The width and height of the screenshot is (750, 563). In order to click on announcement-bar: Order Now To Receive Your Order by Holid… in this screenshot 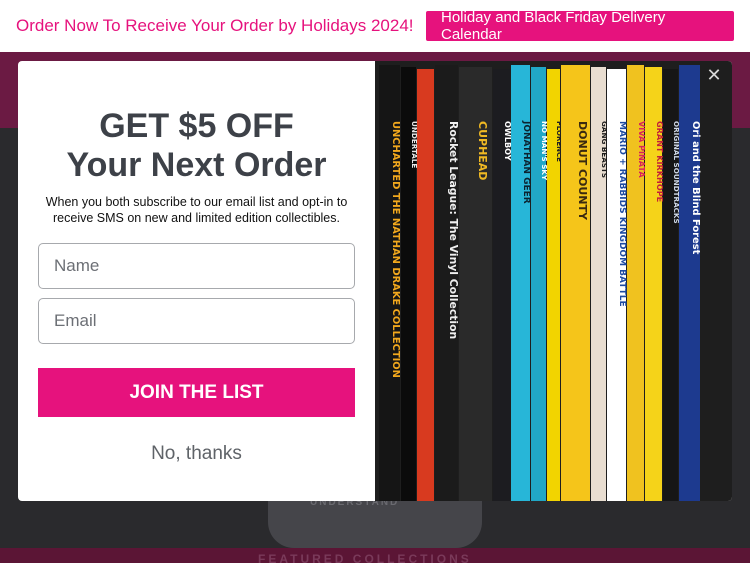, I will do `click(375, 26)`.